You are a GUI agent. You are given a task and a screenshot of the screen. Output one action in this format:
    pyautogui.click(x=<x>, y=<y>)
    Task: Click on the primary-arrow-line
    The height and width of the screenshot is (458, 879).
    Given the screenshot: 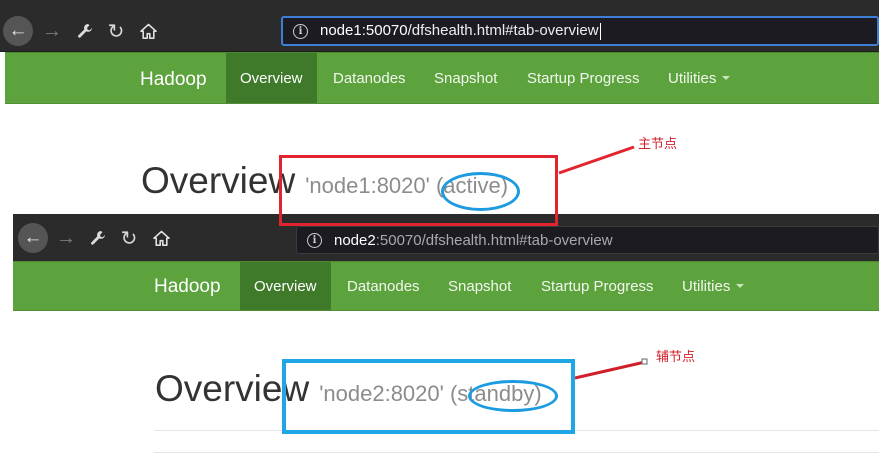 What is the action you would take?
    pyautogui.click(x=596, y=160)
    